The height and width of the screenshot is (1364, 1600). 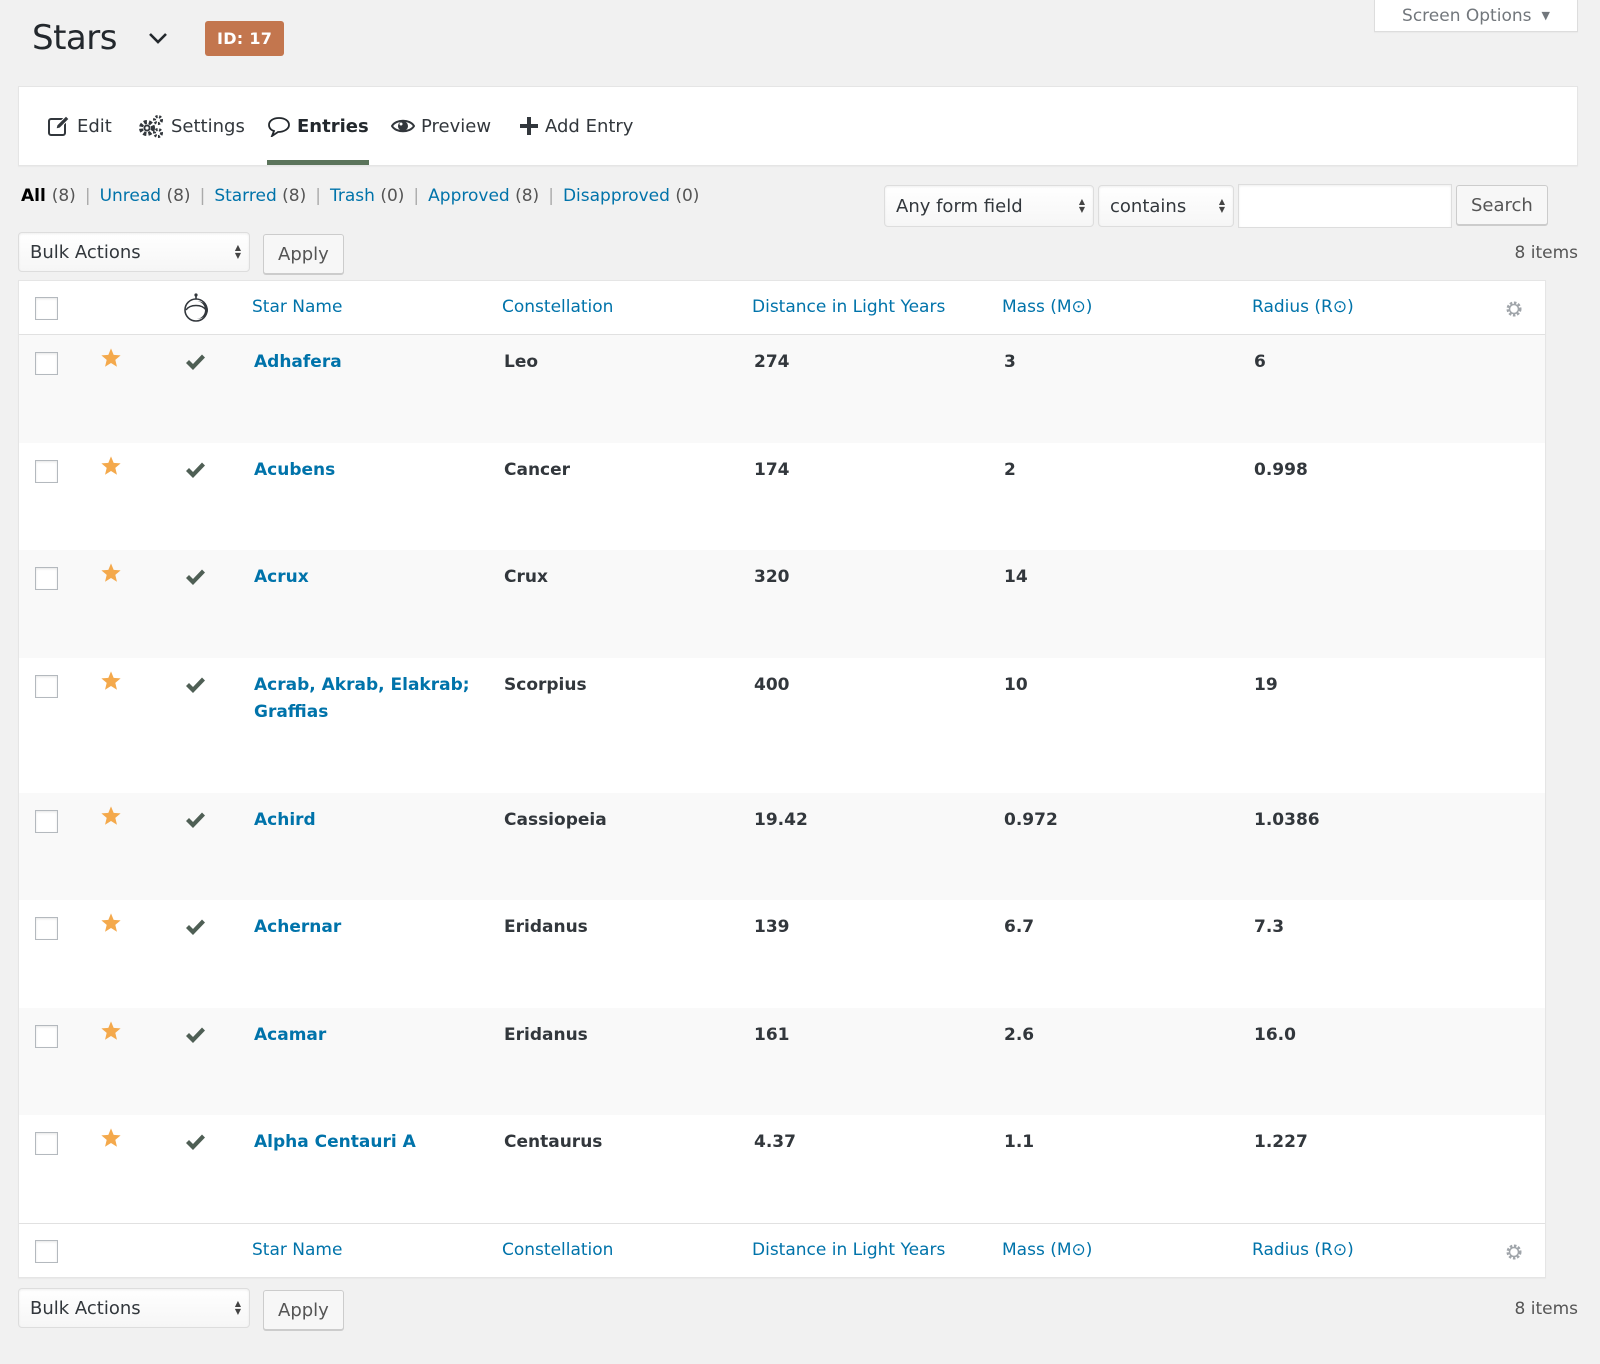 What do you see at coordinates (526, 577) in the screenshot?
I see `cell-constellation: Crux` at bounding box center [526, 577].